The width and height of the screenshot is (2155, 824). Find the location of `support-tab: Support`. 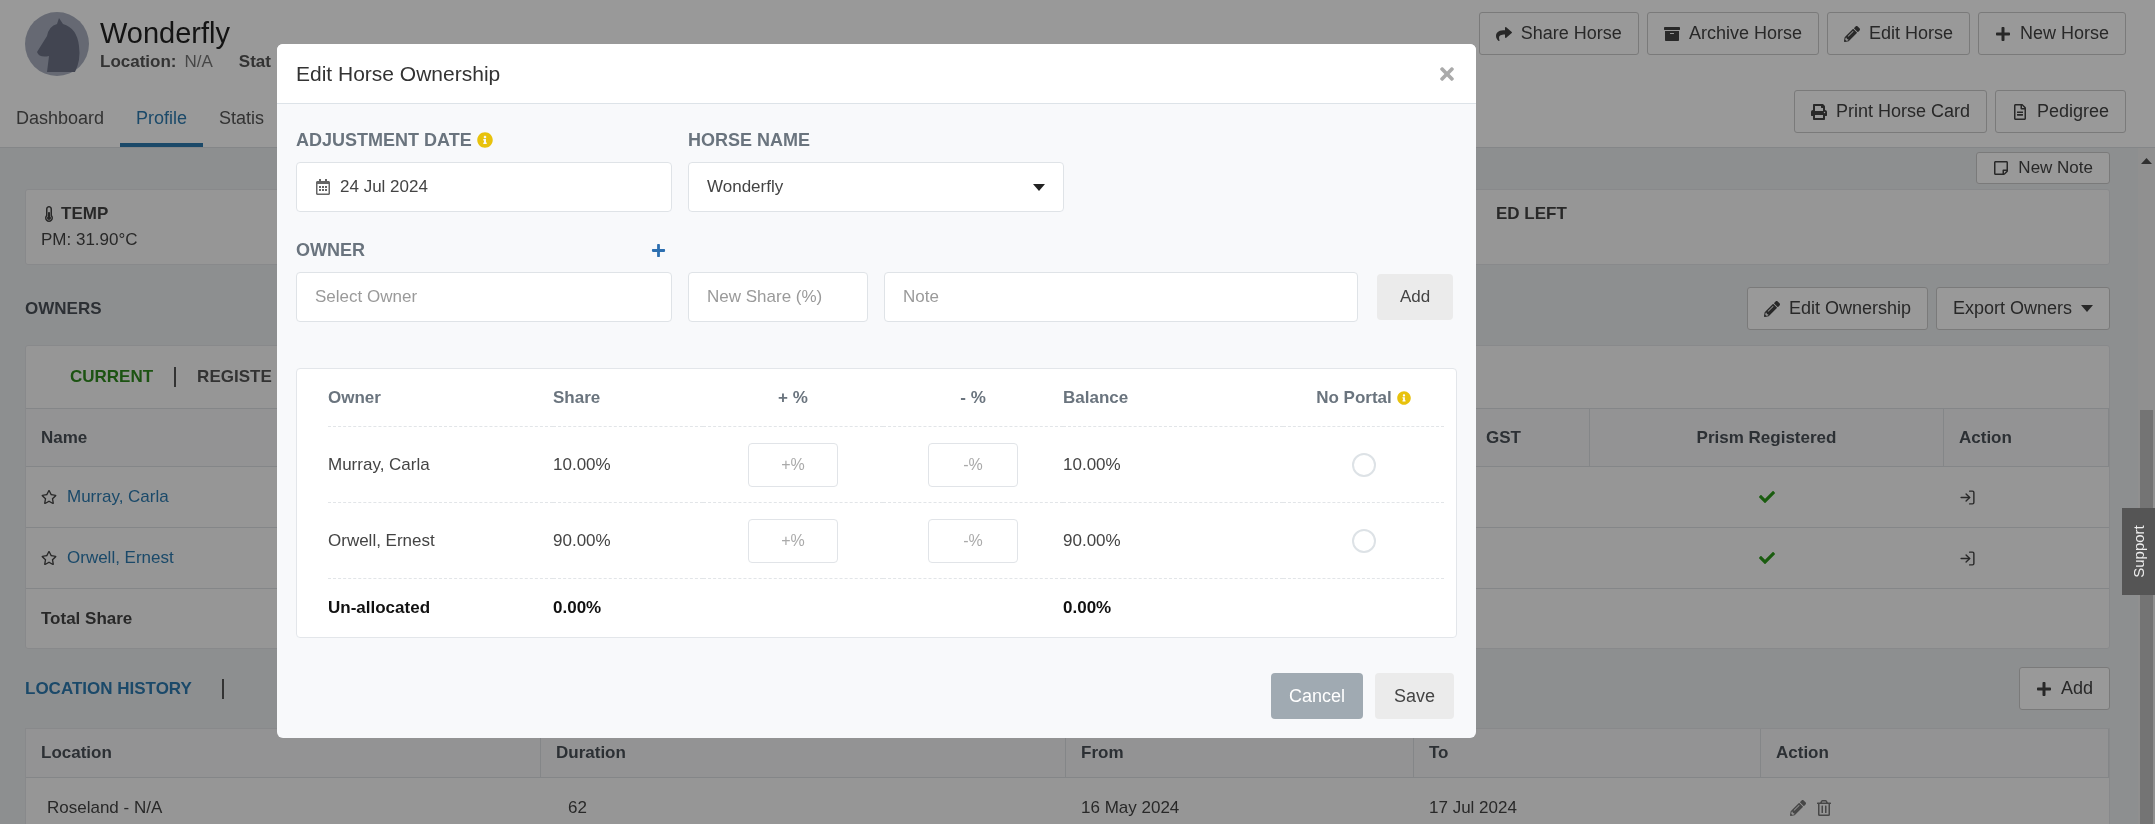

support-tab: Support is located at coordinates (2138, 551).